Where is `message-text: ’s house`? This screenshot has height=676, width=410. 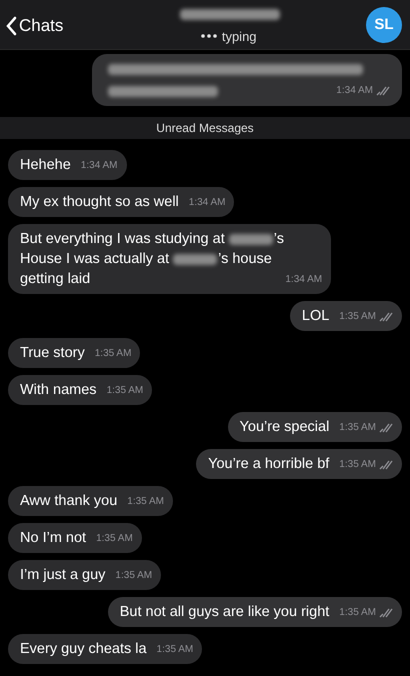
message-text: ’s house is located at coordinates (245, 259).